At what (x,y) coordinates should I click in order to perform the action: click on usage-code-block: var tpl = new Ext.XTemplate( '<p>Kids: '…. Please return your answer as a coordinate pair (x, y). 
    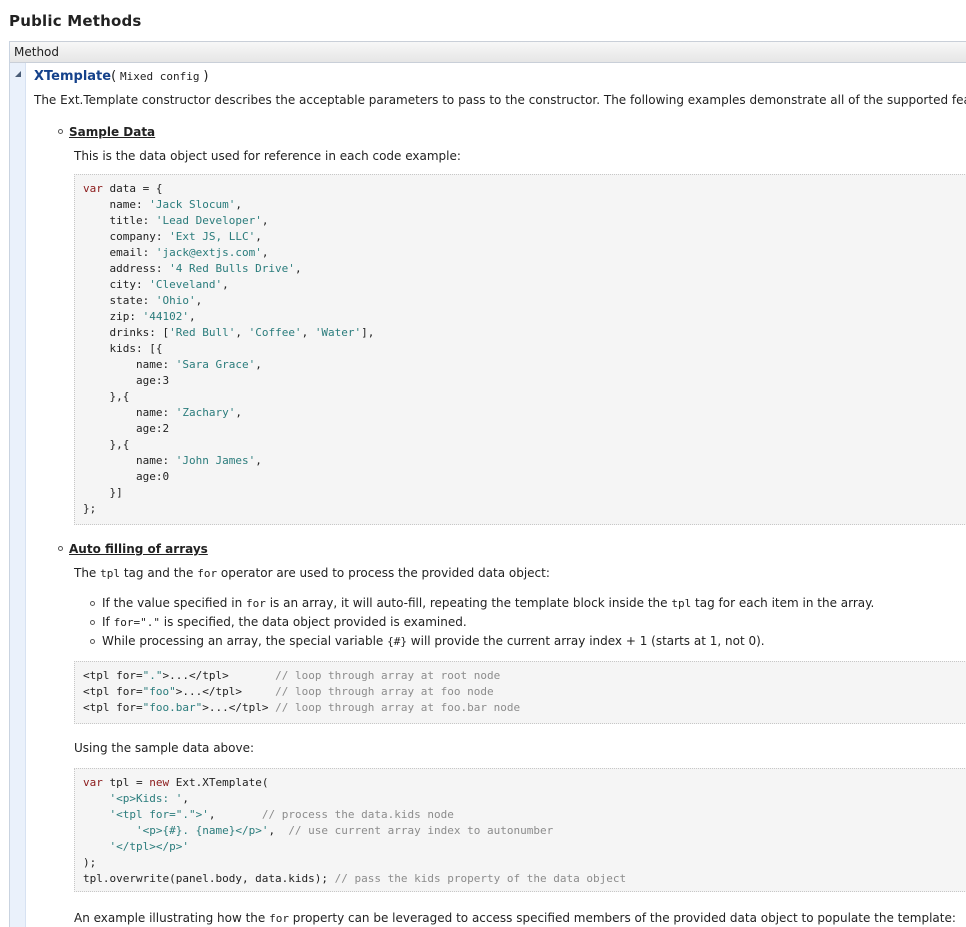
    Looking at the image, I should click on (520, 830).